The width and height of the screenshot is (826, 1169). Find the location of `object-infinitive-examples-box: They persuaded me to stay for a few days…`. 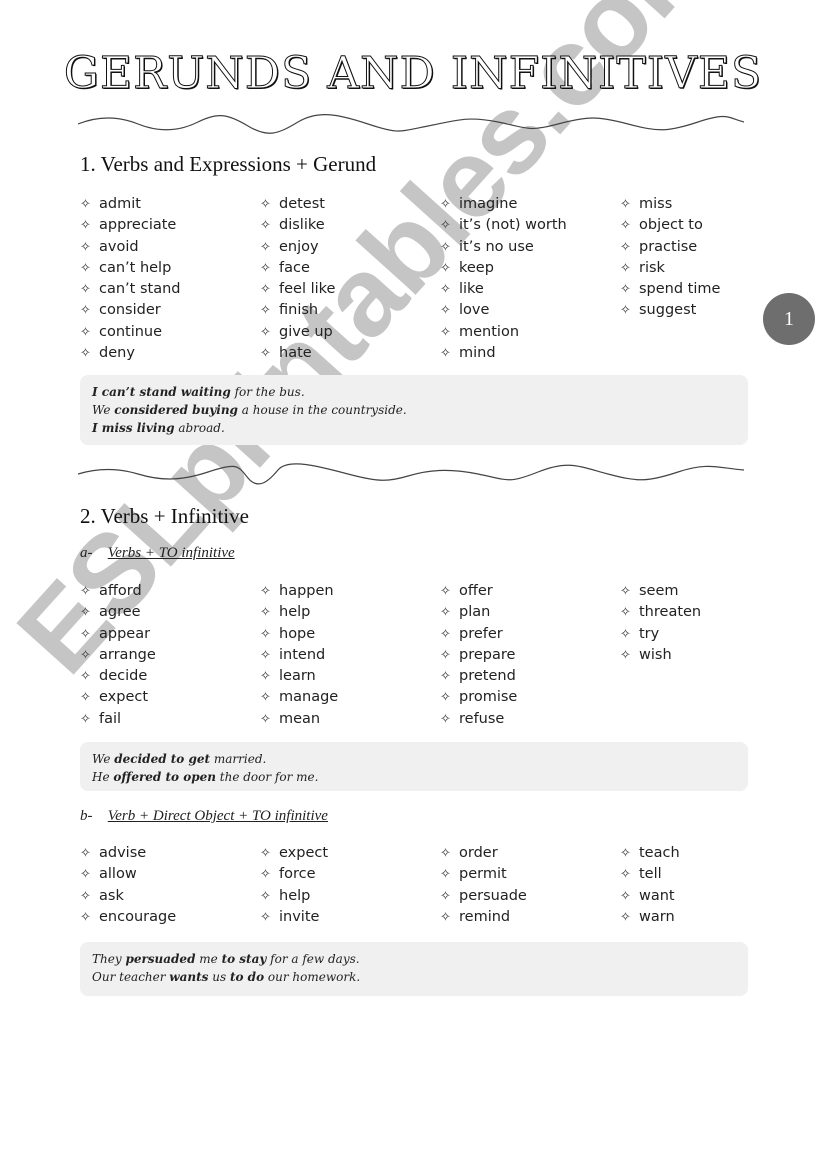

object-infinitive-examples-box: They persuaded me to stay for a few days… is located at coordinates (414, 969).